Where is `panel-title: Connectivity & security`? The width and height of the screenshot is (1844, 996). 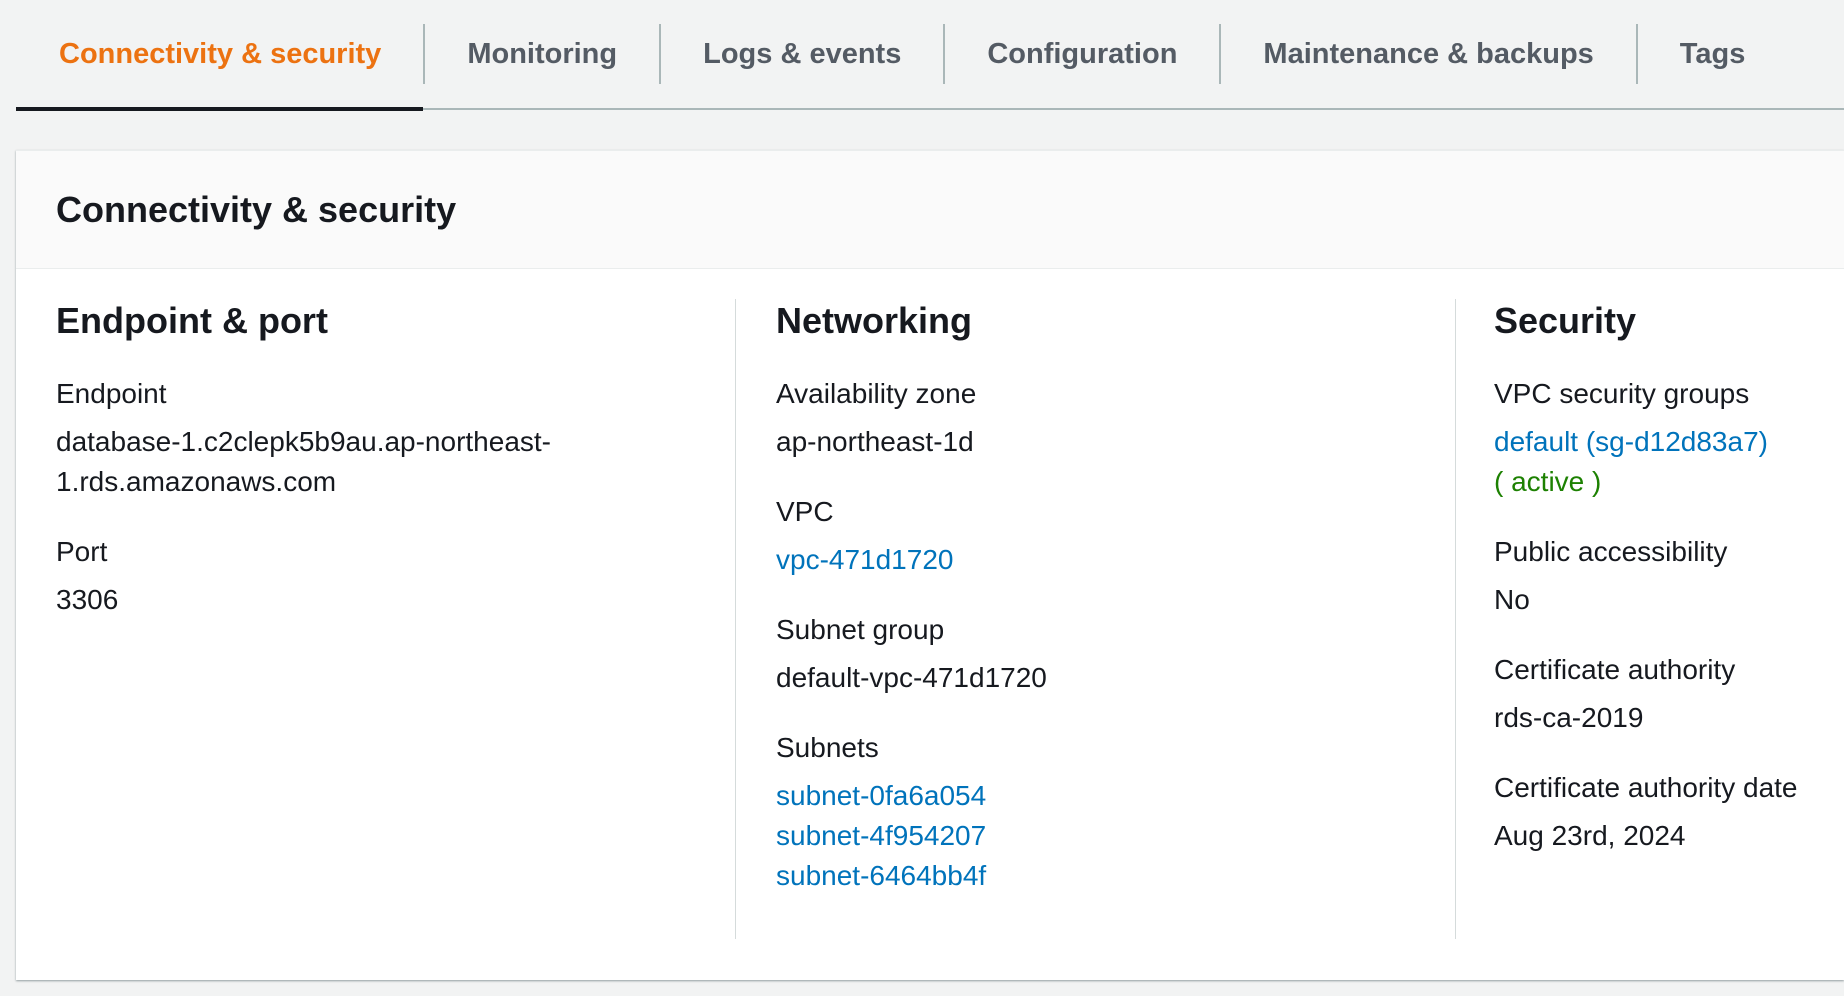 panel-title: Connectivity & security is located at coordinates (256, 209).